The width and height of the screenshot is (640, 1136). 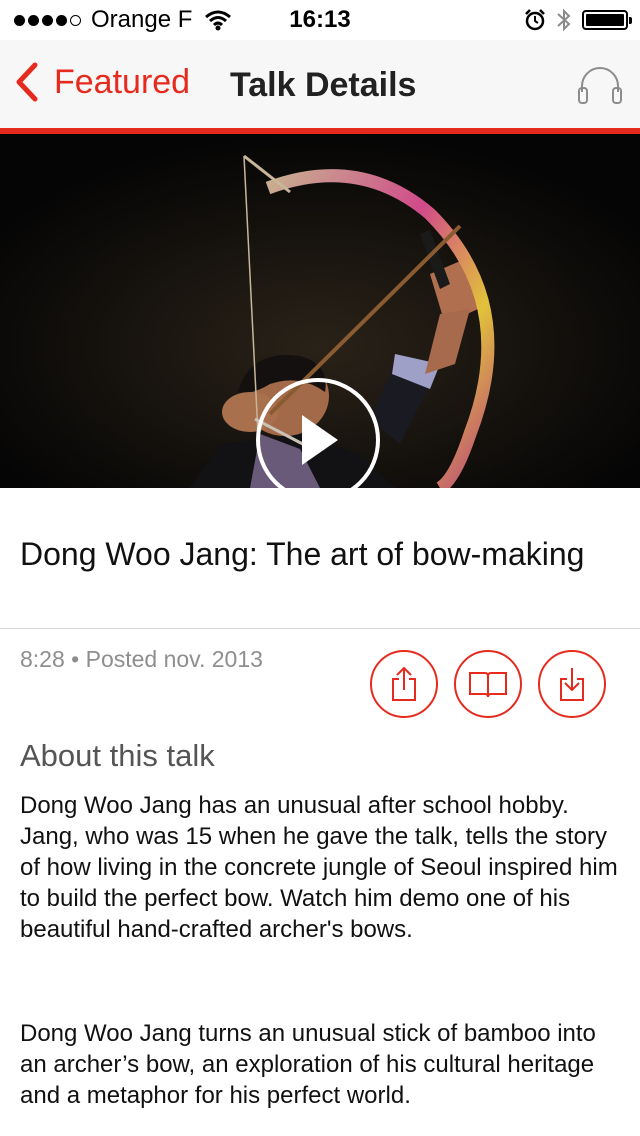 What do you see at coordinates (302, 554) in the screenshot?
I see `talk-title: Dong Woo Jang: The art of bow-making` at bounding box center [302, 554].